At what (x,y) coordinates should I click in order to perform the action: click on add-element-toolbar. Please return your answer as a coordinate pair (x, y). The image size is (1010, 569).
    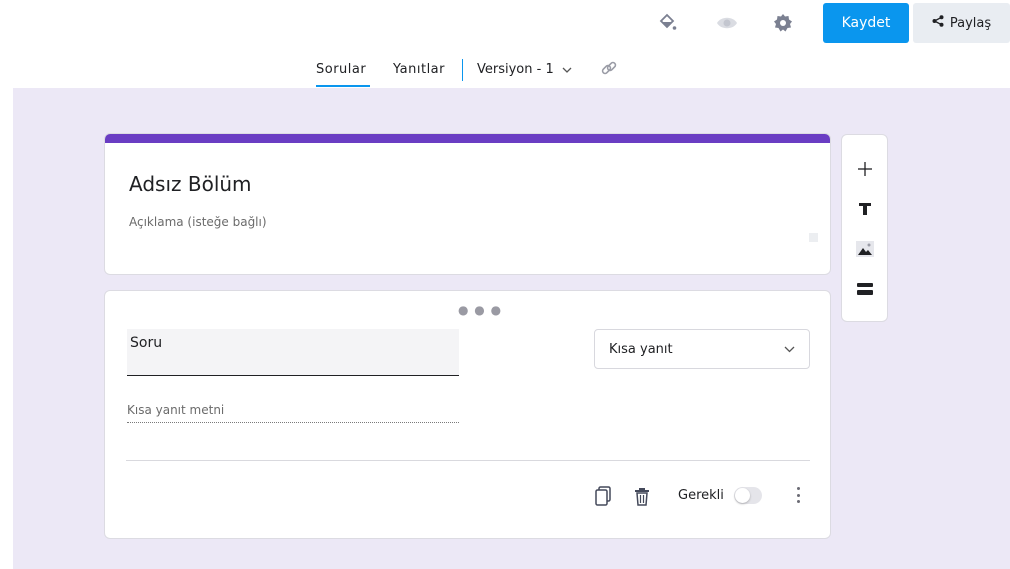
    Looking at the image, I should click on (864, 228).